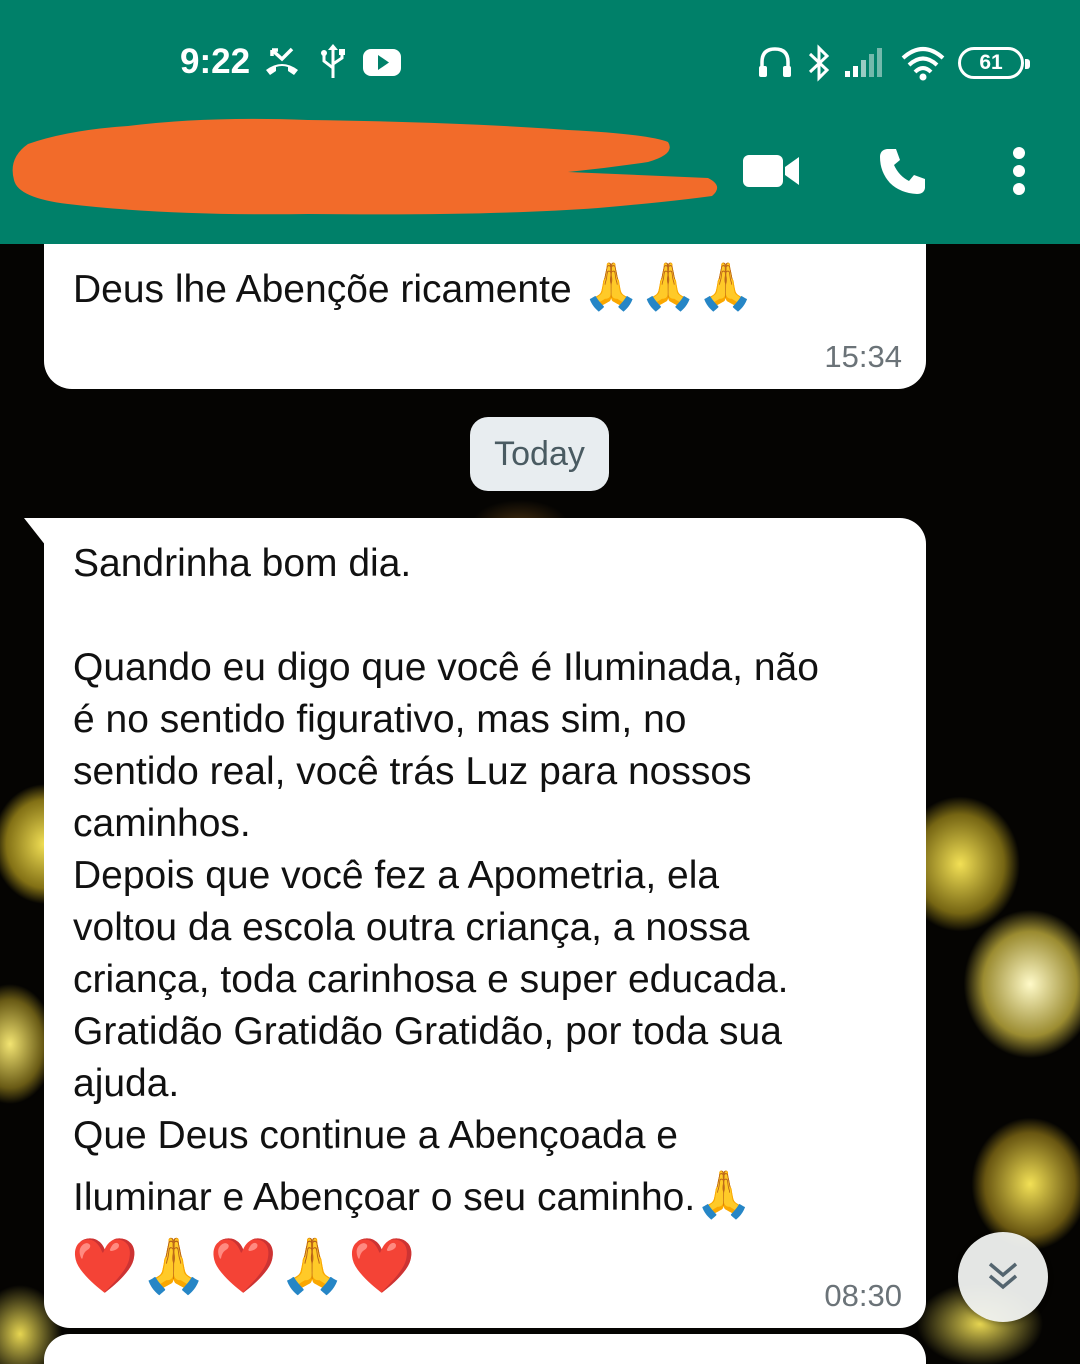 The height and width of the screenshot is (1364, 1080). What do you see at coordinates (414, 286) in the screenshot?
I see `message-text: Deus lhe Abençõe ricamente 🙏🙏🙏` at bounding box center [414, 286].